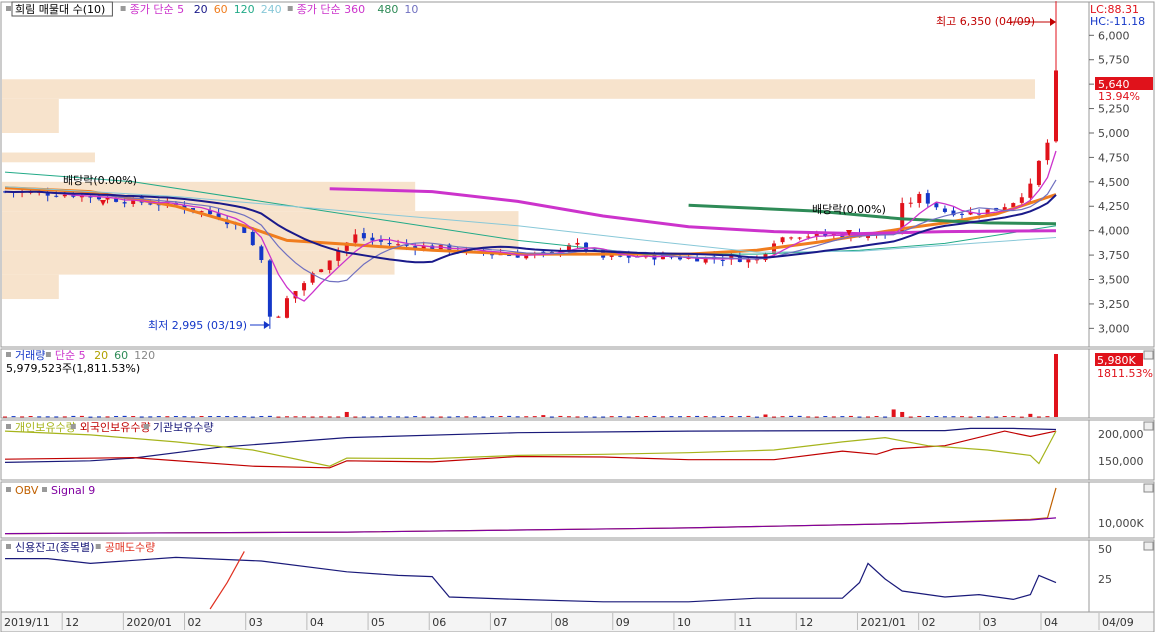 The image size is (1155, 632). What do you see at coordinates (1114, 206) in the screenshot?
I see `price-tick-label: 4,250` at bounding box center [1114, 206].